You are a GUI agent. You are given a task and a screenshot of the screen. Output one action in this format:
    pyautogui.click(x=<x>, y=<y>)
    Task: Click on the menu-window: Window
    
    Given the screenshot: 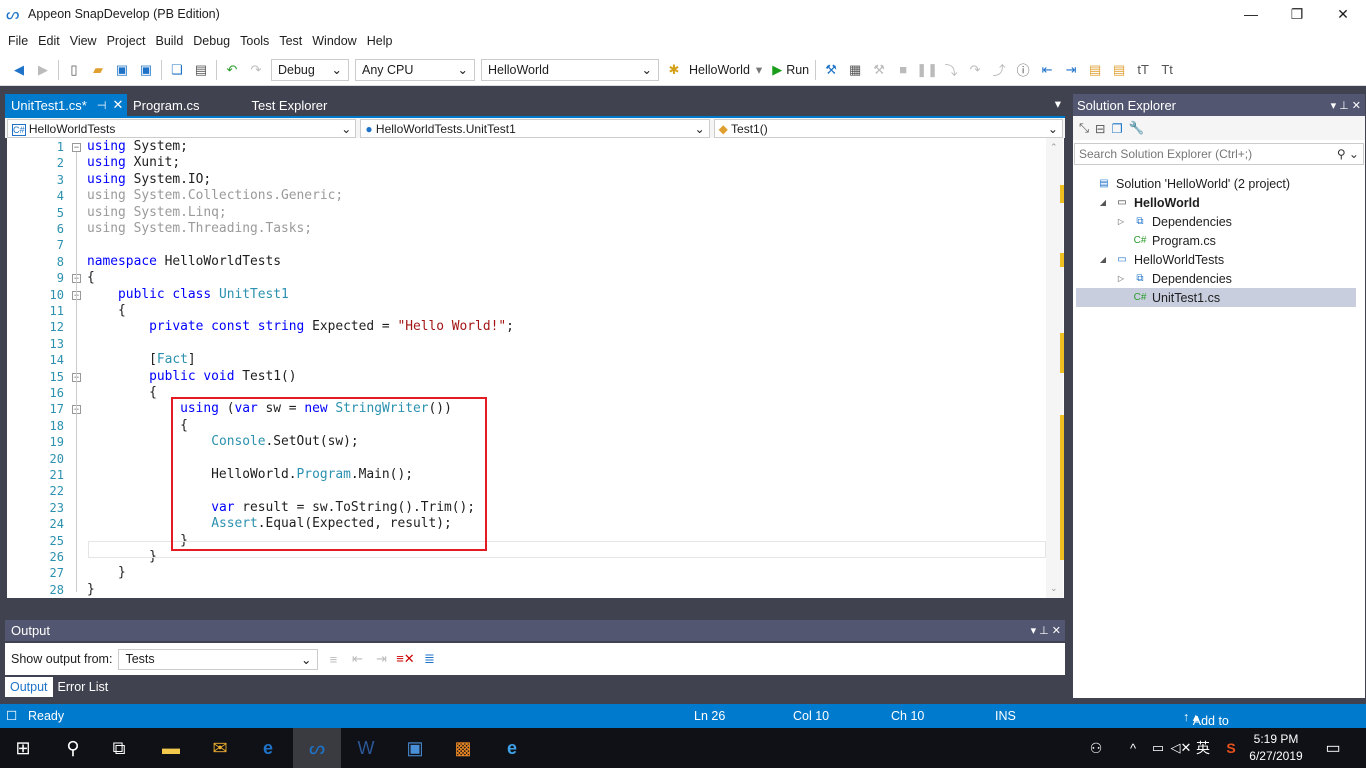 What is the action you would take?
    pyautogui.click(x=334, y=41)
    